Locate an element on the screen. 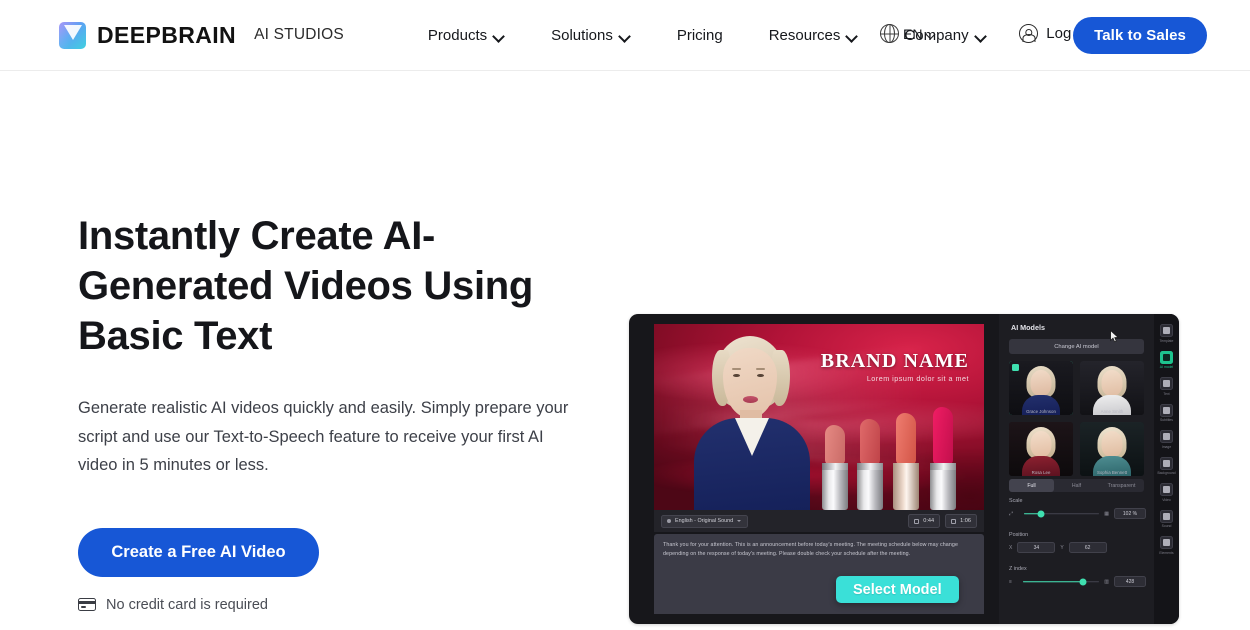 The height and width of the screenshot is (630, 1250). total-time-badge: 1:06 is located at coordinates (961, 521).